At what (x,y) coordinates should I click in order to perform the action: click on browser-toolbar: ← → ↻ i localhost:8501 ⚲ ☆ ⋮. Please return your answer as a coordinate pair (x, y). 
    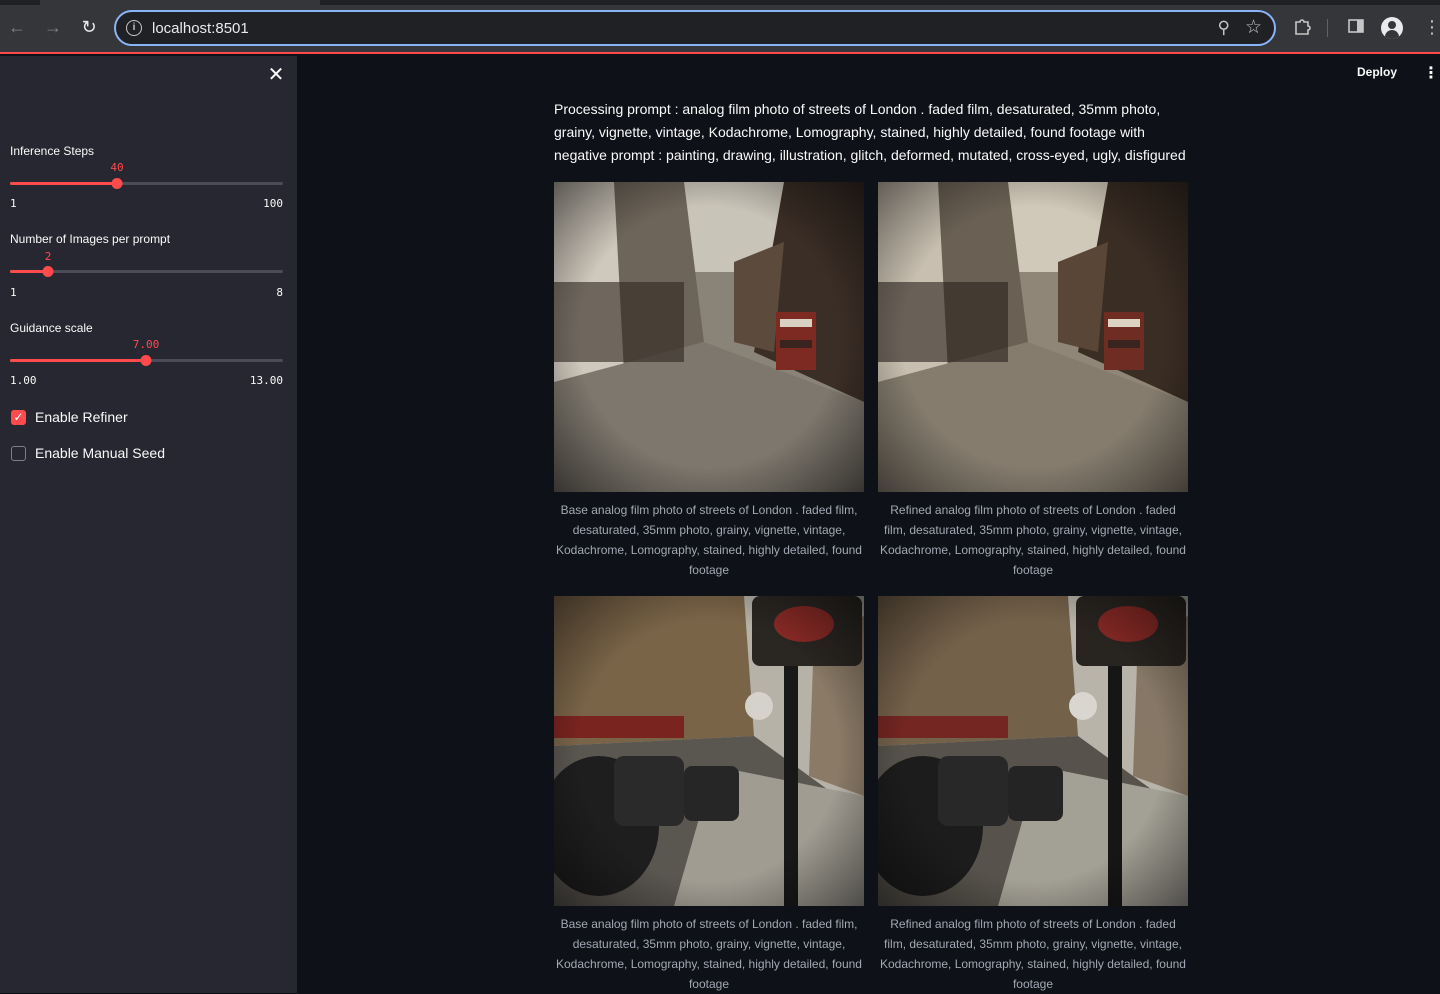
    Looking at the image, I should click on (720, 27).